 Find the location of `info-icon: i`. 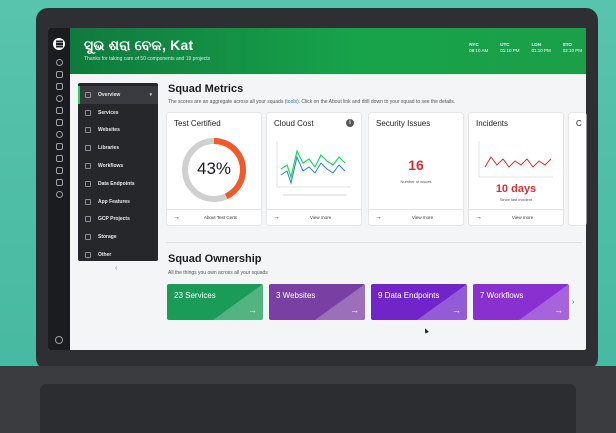

info-icon: i is located at coordinates (350, 123).